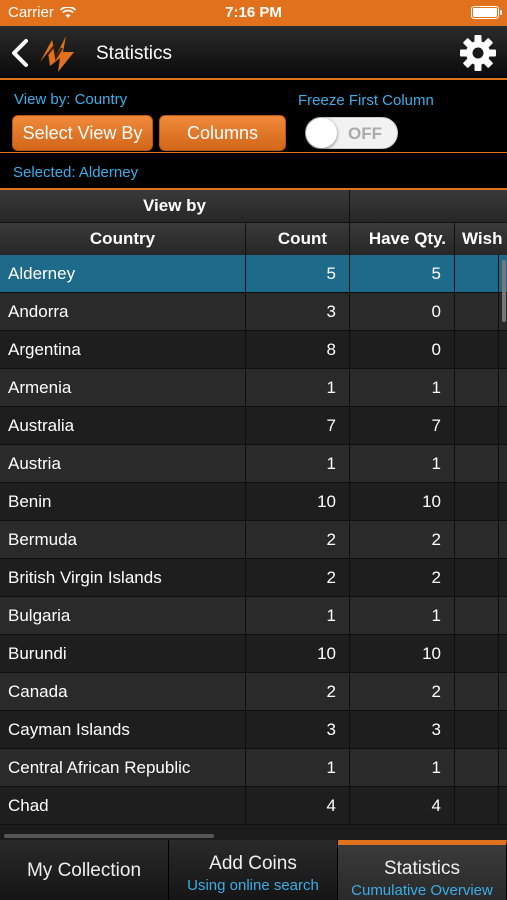 This screenshot has width=507, height=900. Describe the element at coordinates (298, 239) in the screenshot. I see `header-count: Count` at that location.